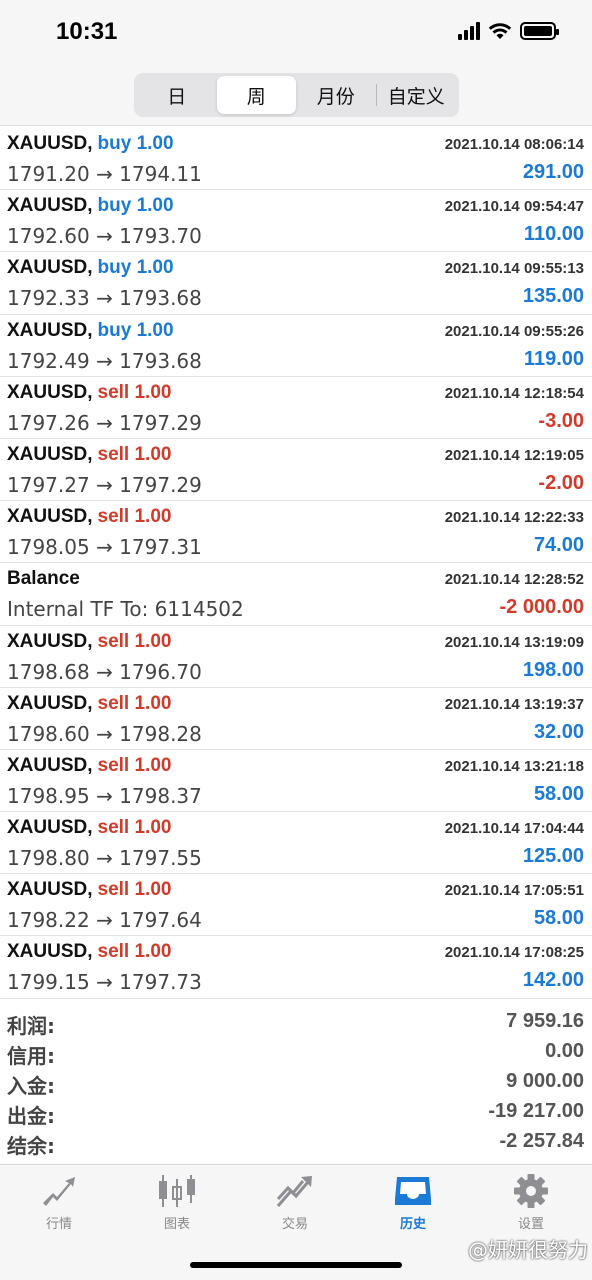 This screenshot has height=1280, width=592. I want to click on summary-value: -19 217.00, so click(536, 1111).